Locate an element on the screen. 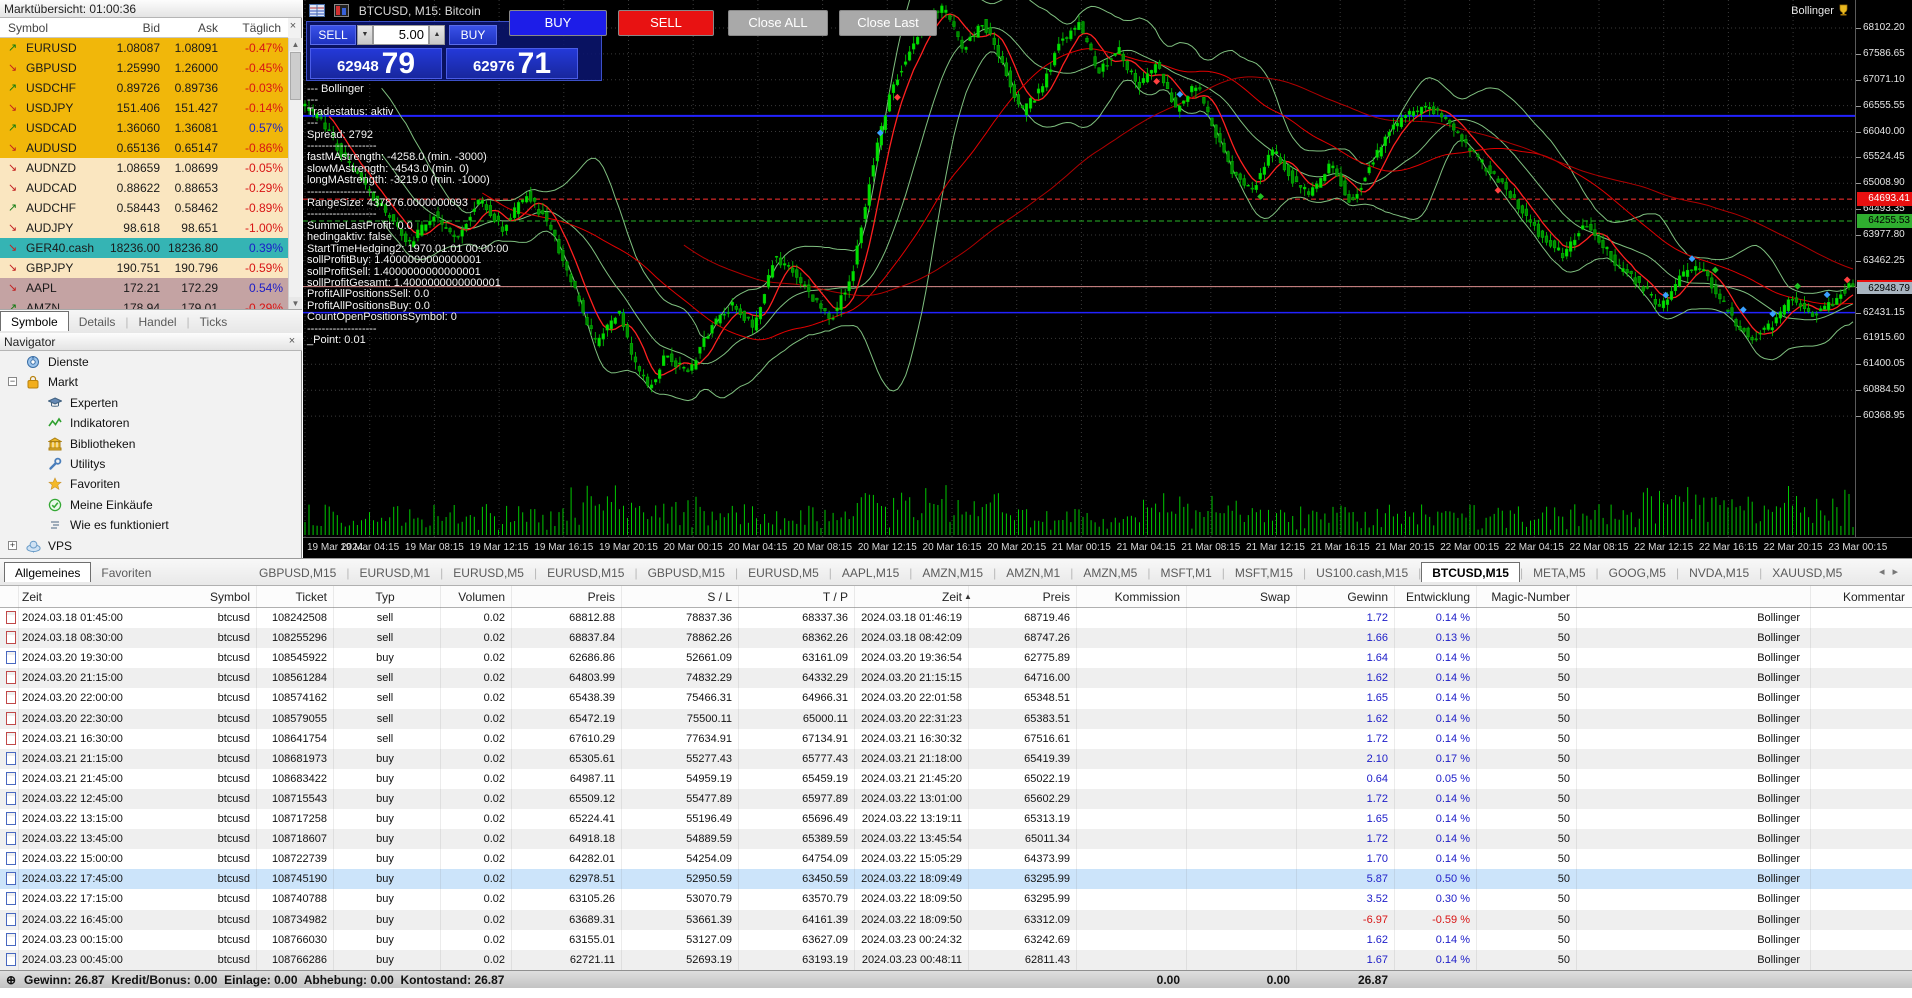  market-watch-row: ↘ AUDNZD 1.08659 1.08699 -0.05% is located at coordinates (144, 168).